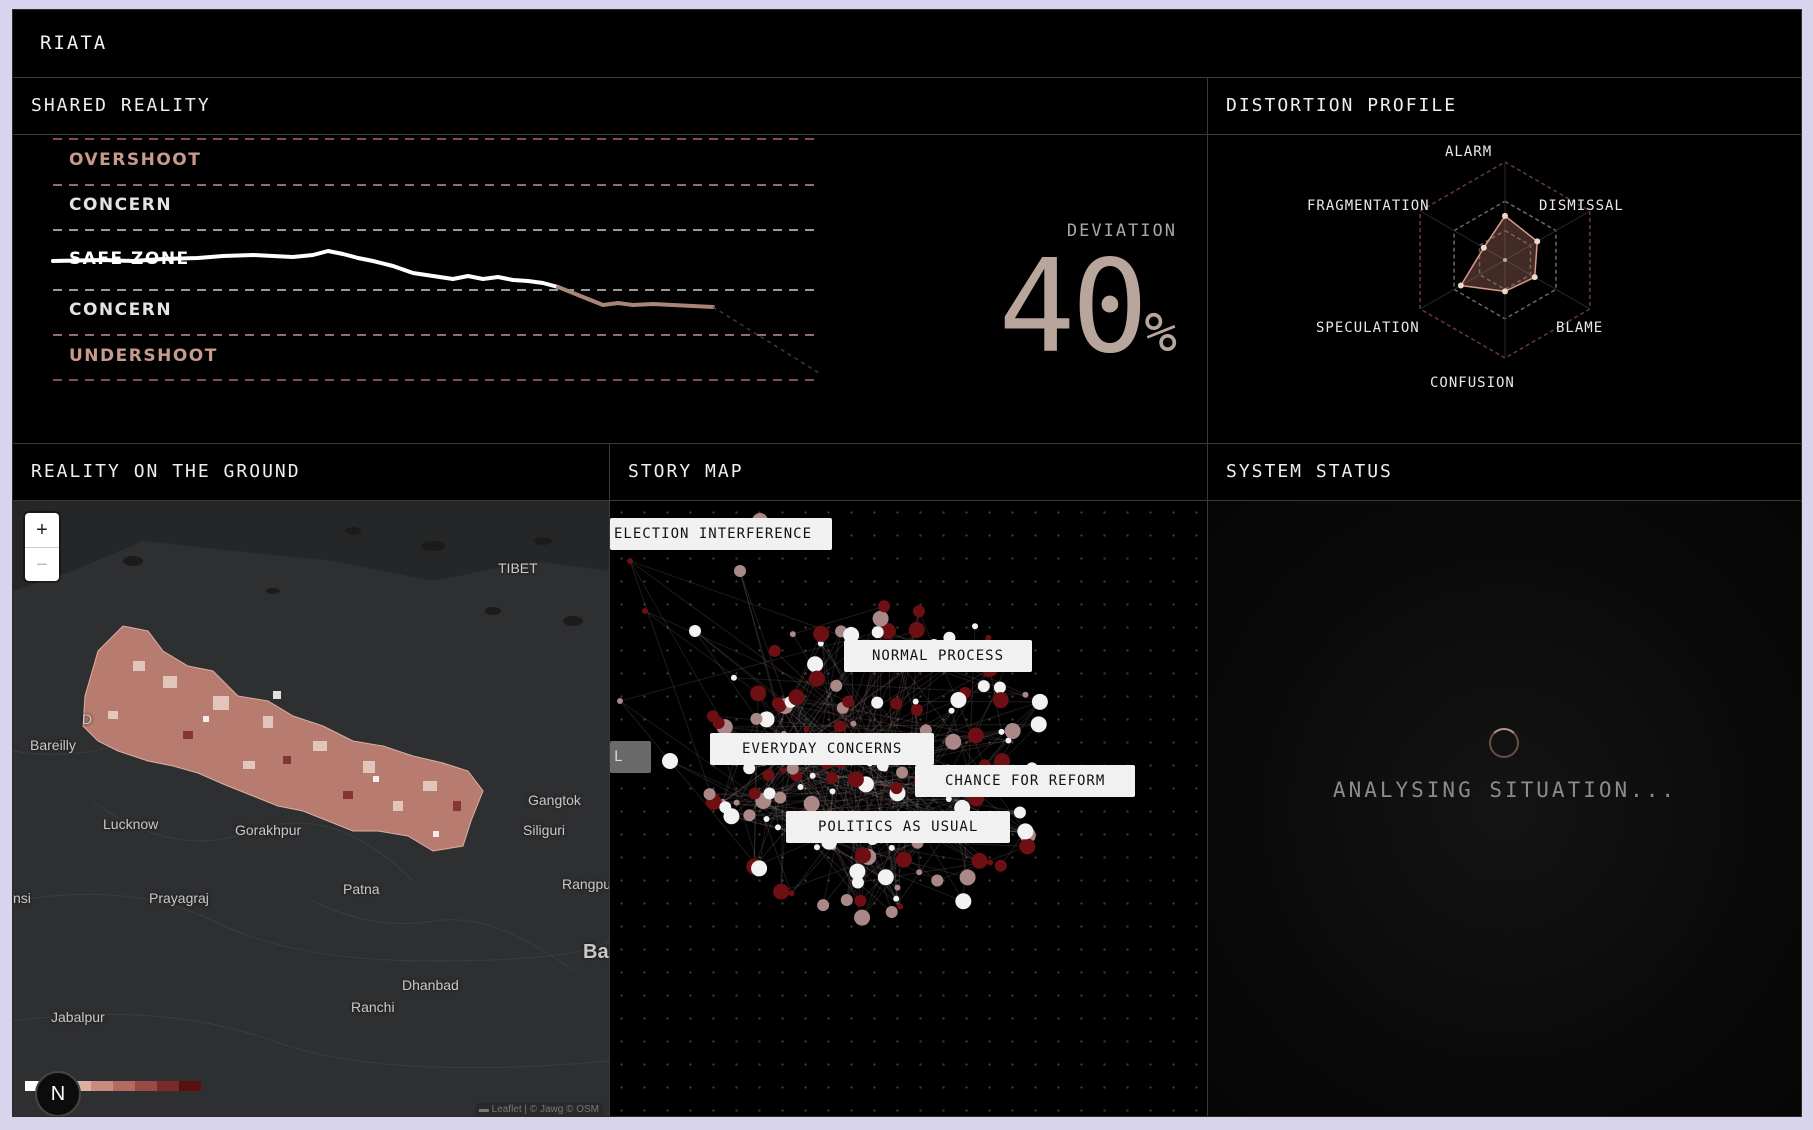  What do you see at coordinates (1460, 285) in the screenshot?
I see `radar-point-speculation` at bounding box center [1460, 285].